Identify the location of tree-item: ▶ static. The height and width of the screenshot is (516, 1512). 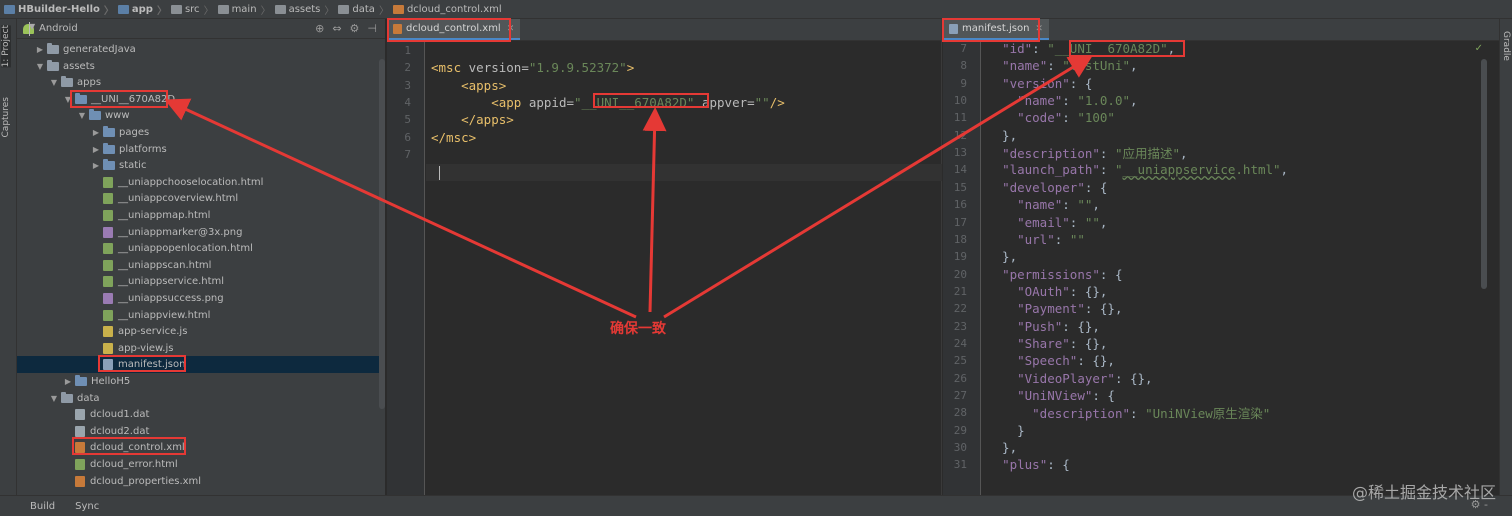
(198, 165).